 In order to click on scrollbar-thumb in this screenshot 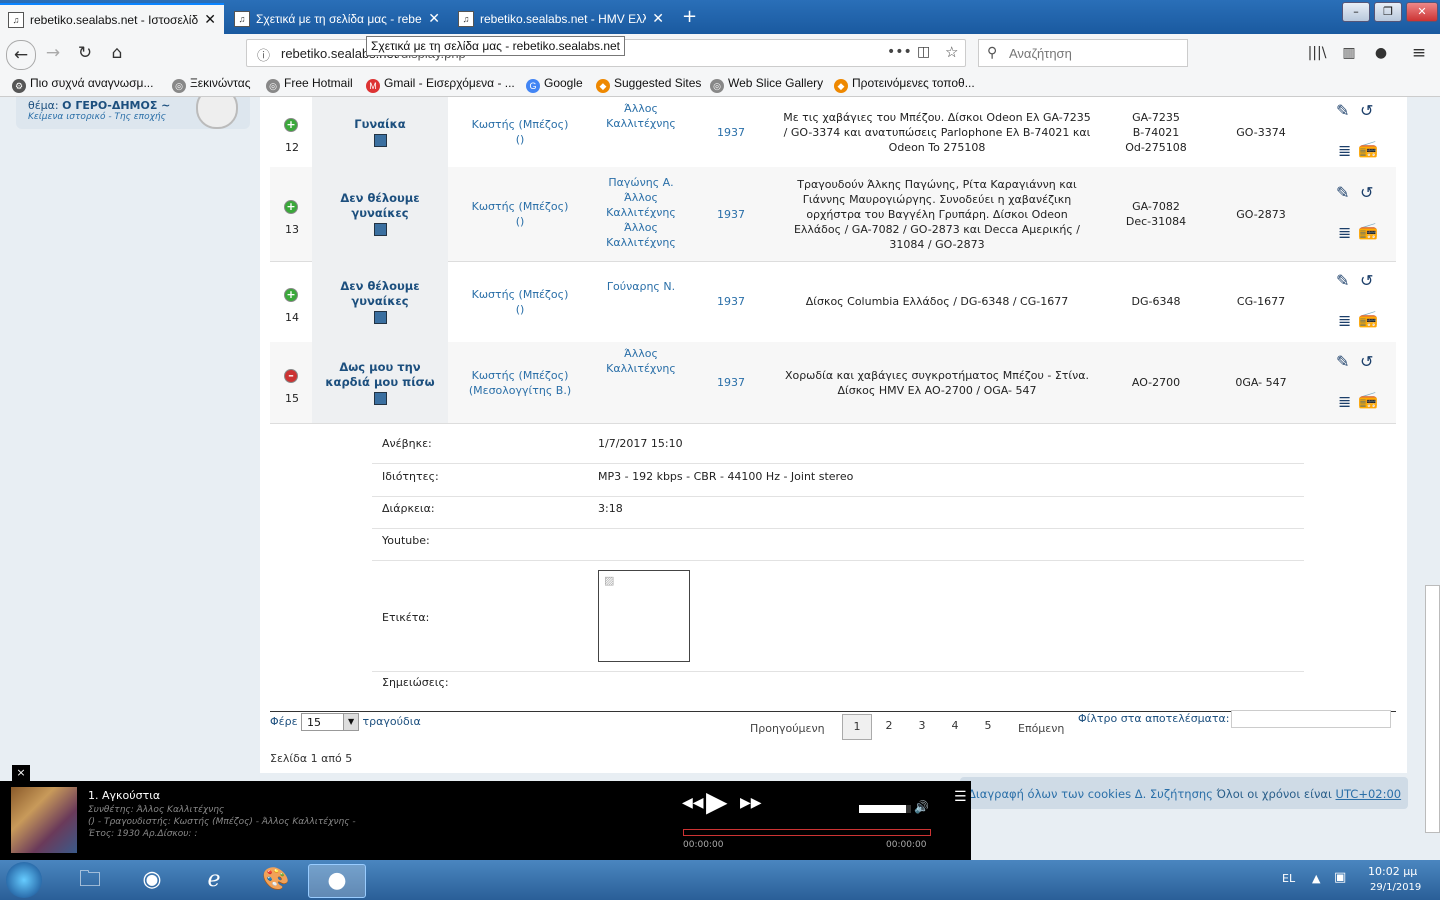, I will do `click(1432, 709)`.